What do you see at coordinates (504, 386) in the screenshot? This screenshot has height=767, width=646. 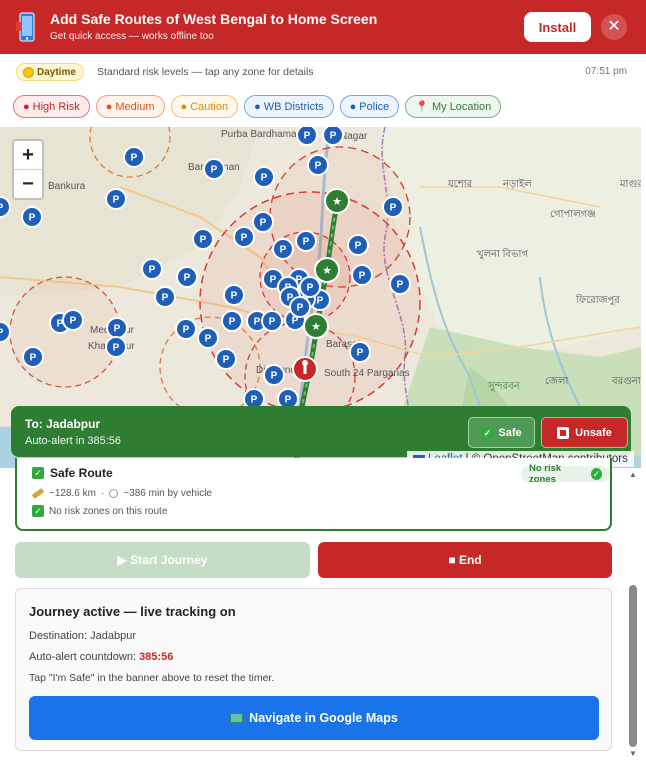 I see `map-label: সুন্দরবন` at bounding box center [504, 386].